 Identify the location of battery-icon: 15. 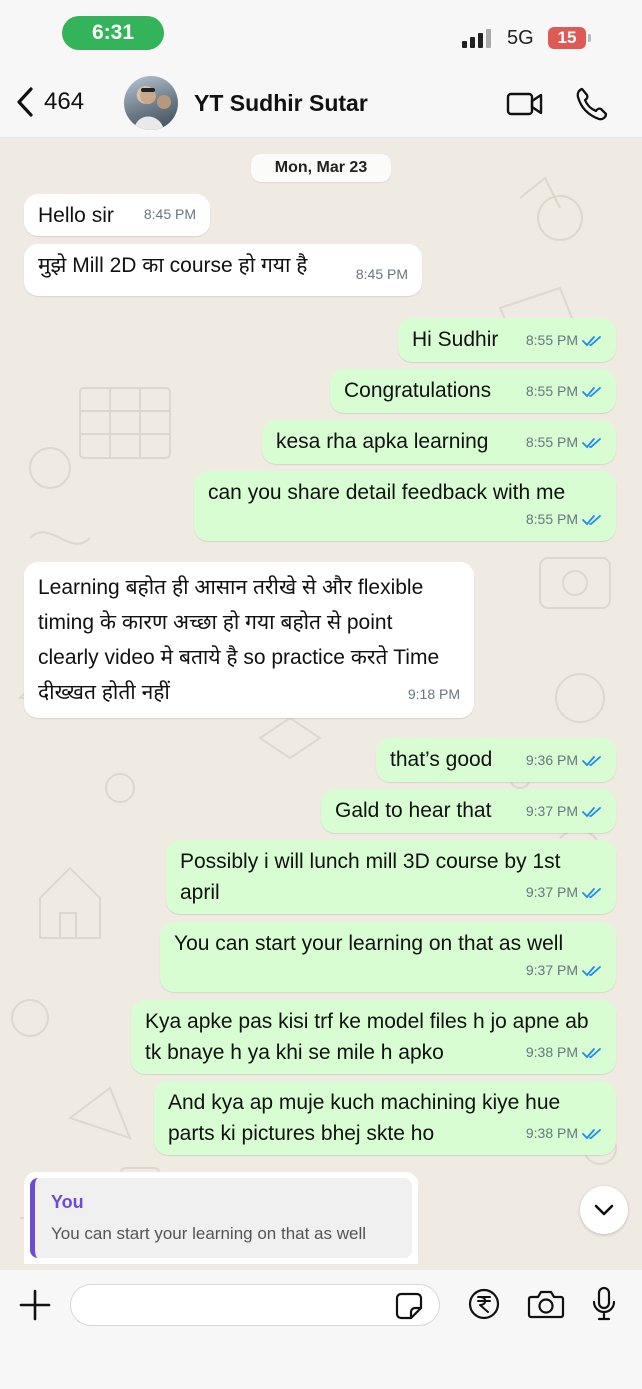
(567, 38).